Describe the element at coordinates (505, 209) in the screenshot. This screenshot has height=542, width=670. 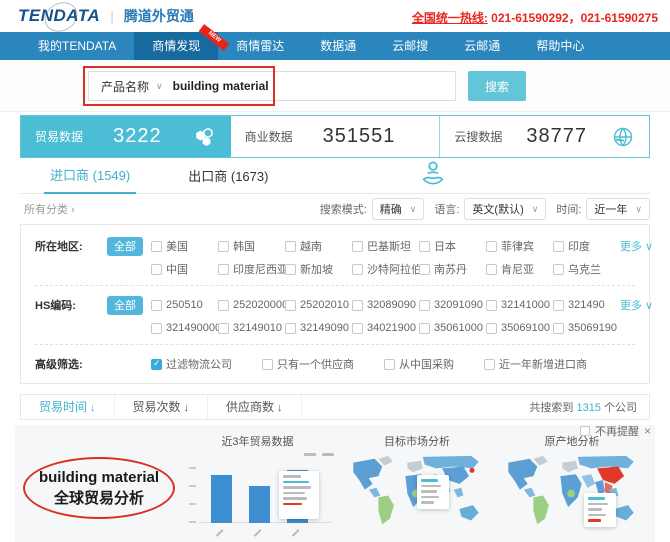
I see `language-select: 英文(默认) ∨` at that location.